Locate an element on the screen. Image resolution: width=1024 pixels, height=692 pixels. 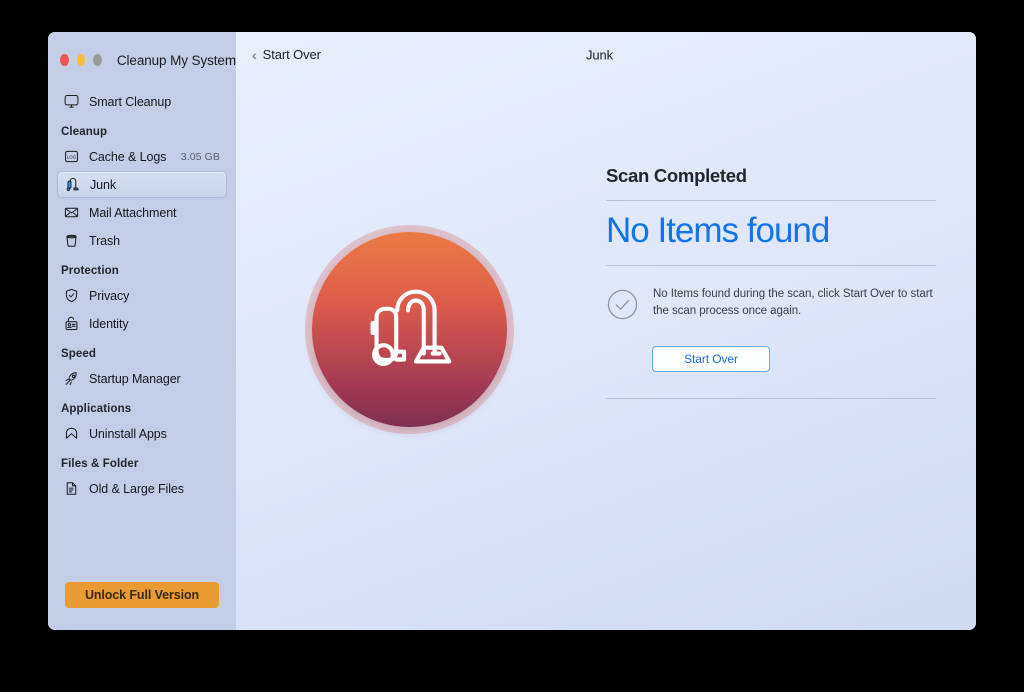
sidebar-item-label: Mail Attachment is located at coordinates (133, 212).